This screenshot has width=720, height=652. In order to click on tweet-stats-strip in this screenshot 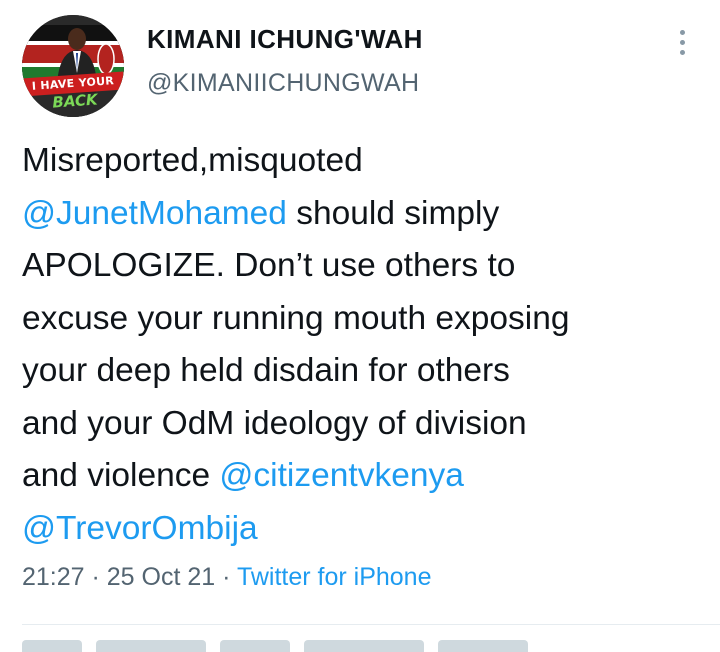, I will do `click(362, 646)`.